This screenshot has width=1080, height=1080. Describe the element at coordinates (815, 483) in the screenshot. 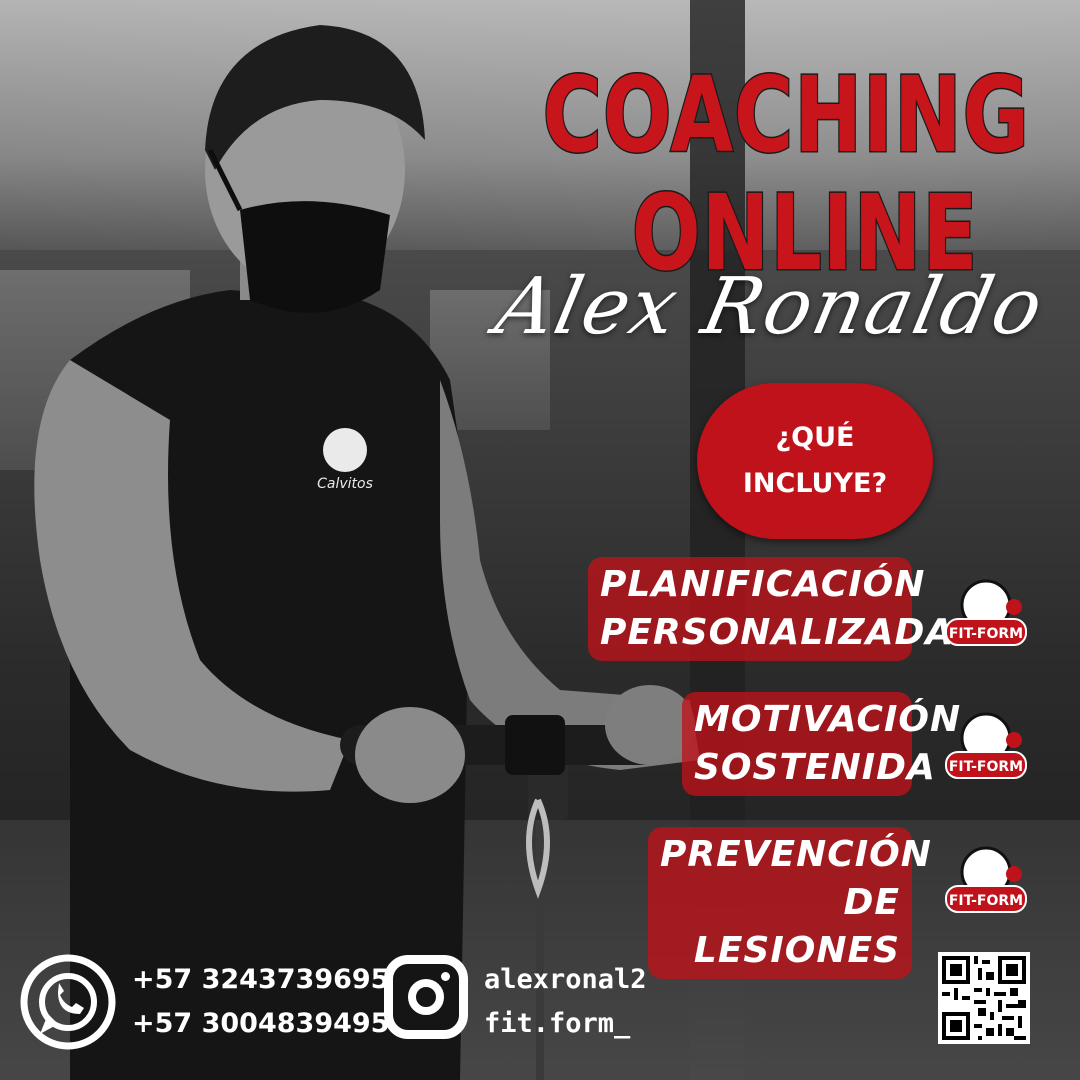

I see `includes-line-2: INCLUYE?` at that location.